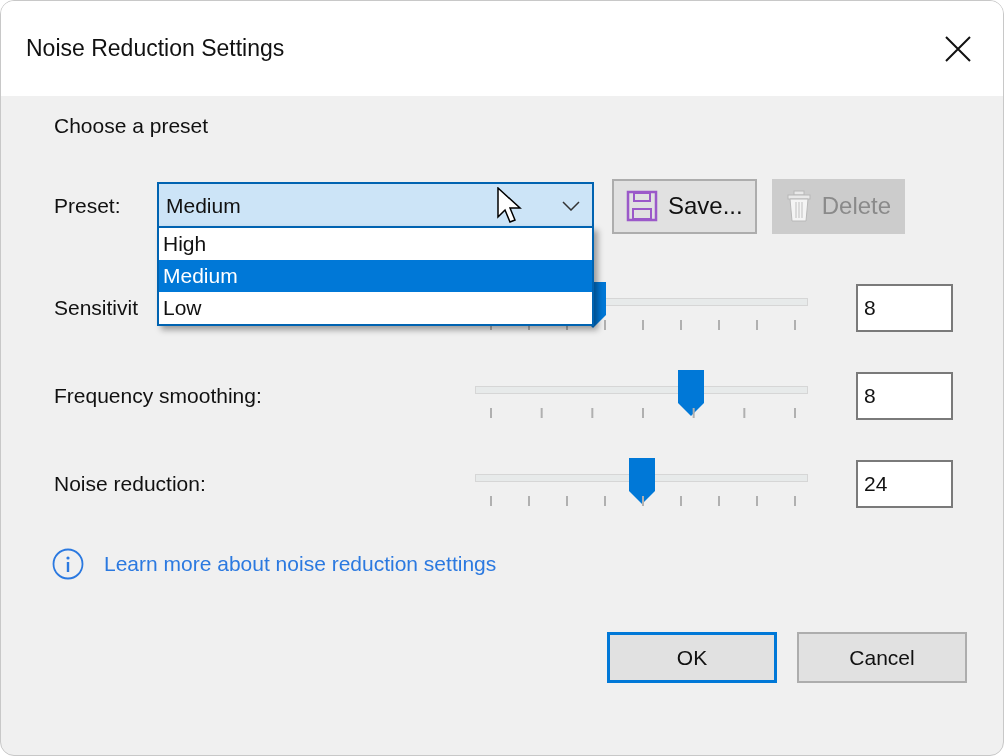 The image size is (1004, 756). I want to click on trash-can-icon, so click(798, 206).